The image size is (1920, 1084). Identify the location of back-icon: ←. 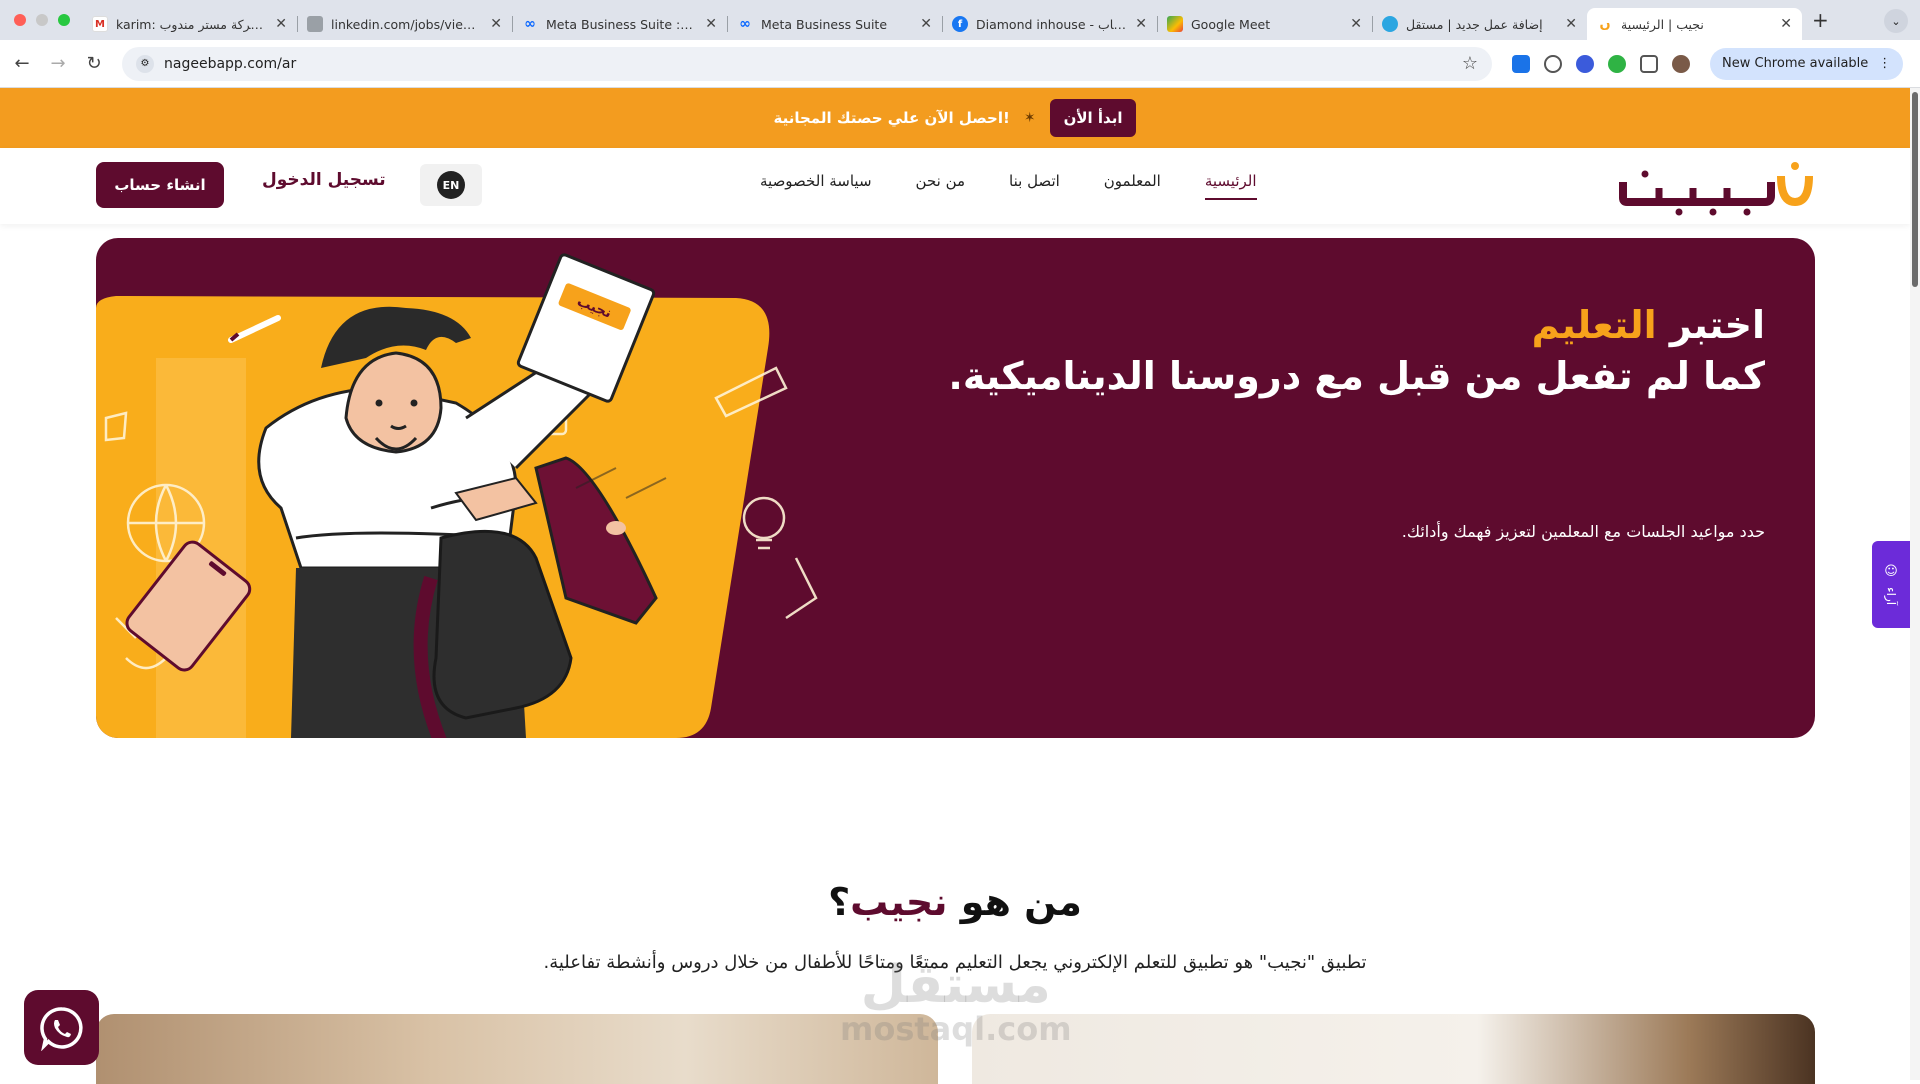
(22, 64).